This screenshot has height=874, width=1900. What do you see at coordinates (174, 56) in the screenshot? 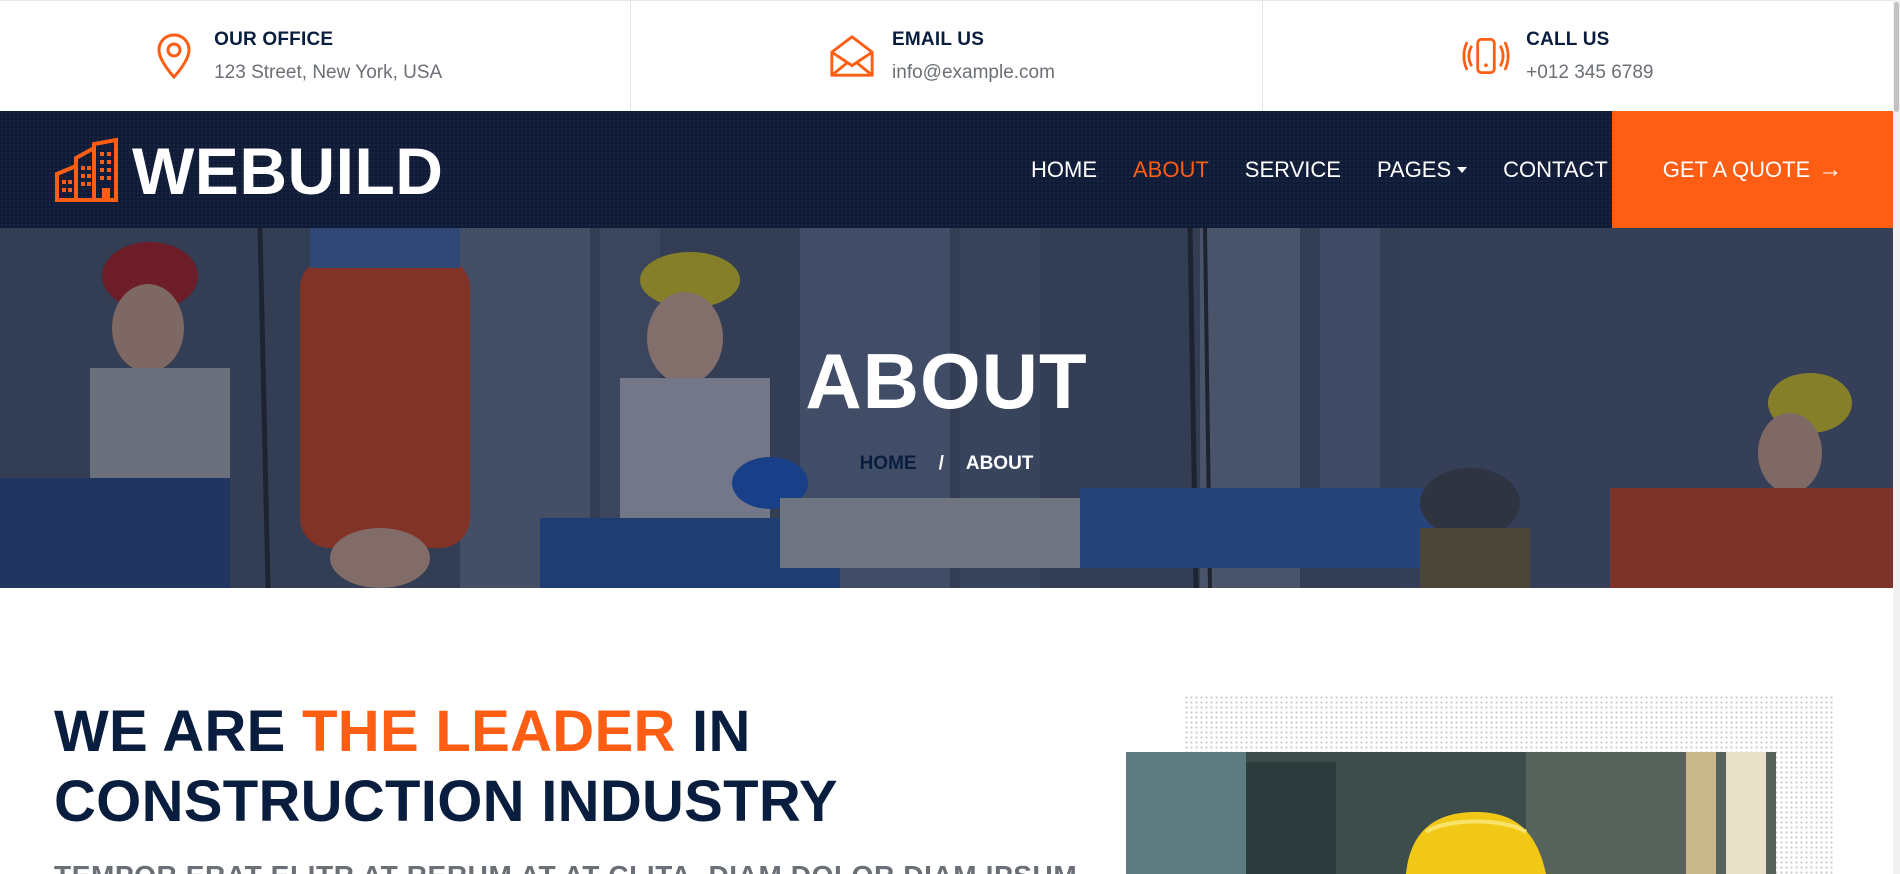
I see `map-pin-icon` at bounding box center [174, 56].